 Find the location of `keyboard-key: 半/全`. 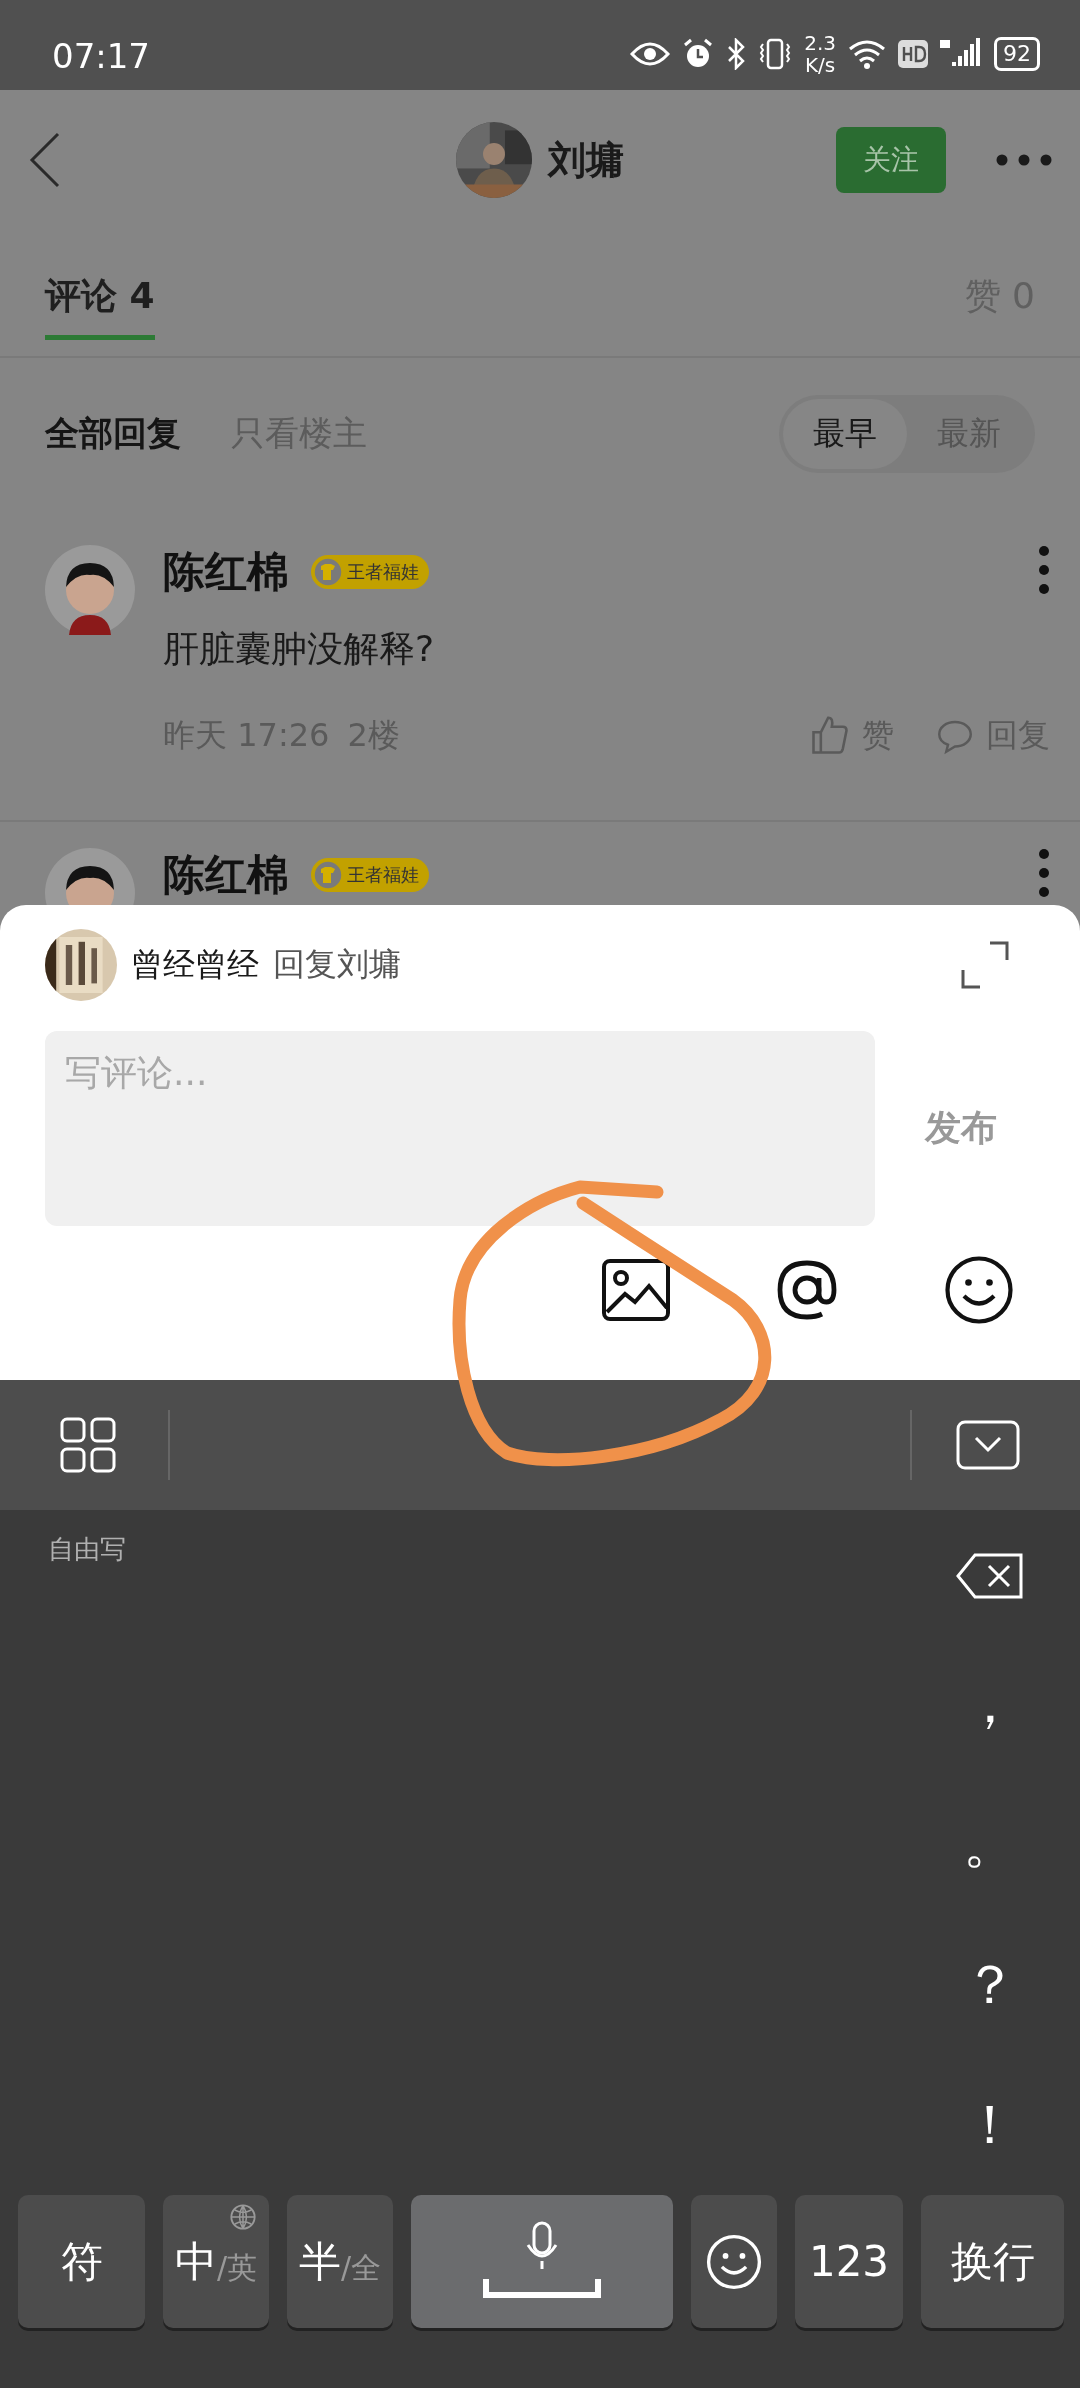

keyboard-key: 半/全 is located at coordinates (340, 2261).